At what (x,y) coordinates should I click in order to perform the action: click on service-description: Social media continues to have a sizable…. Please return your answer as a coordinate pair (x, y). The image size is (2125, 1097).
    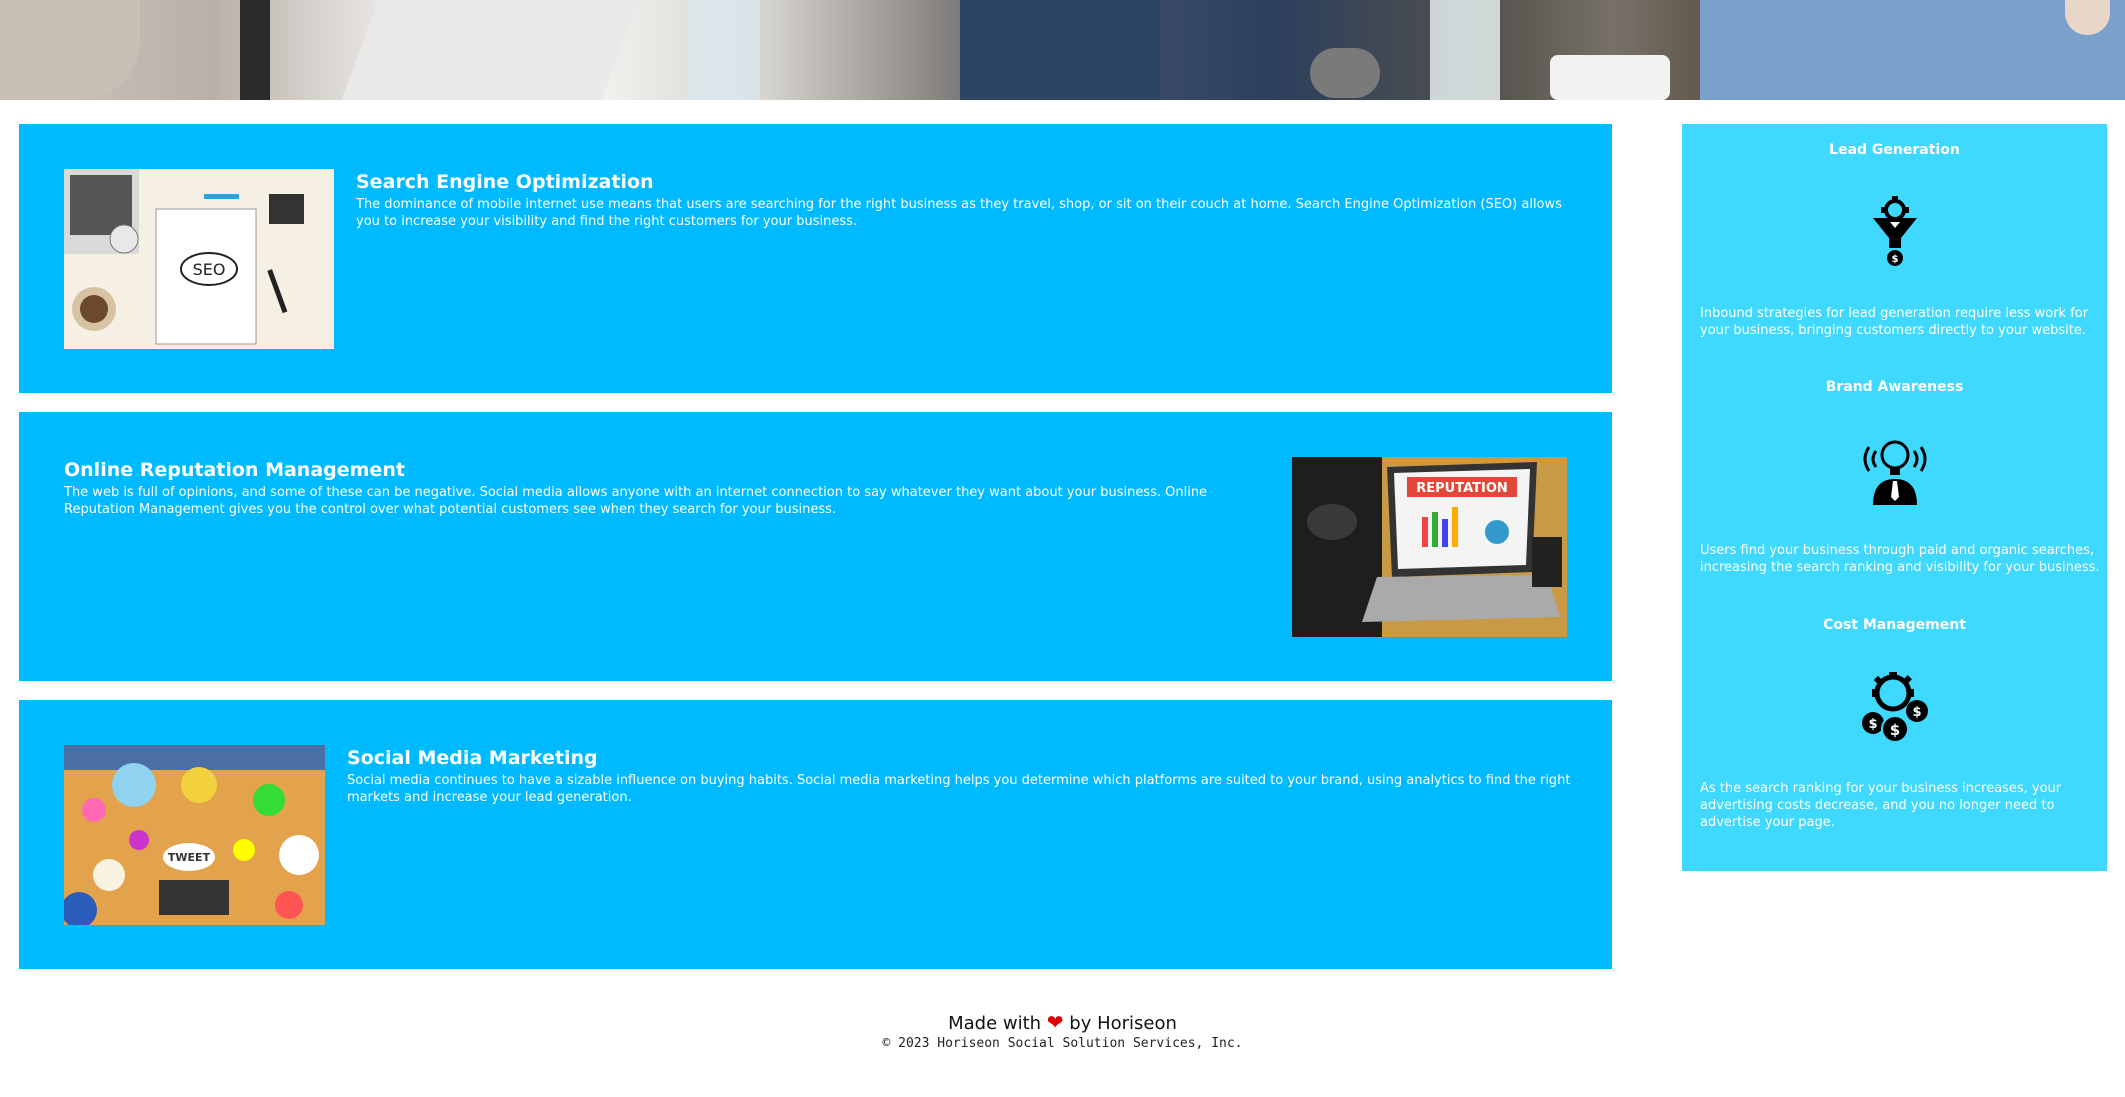
    Looking at the image, I should click on (959, 789).